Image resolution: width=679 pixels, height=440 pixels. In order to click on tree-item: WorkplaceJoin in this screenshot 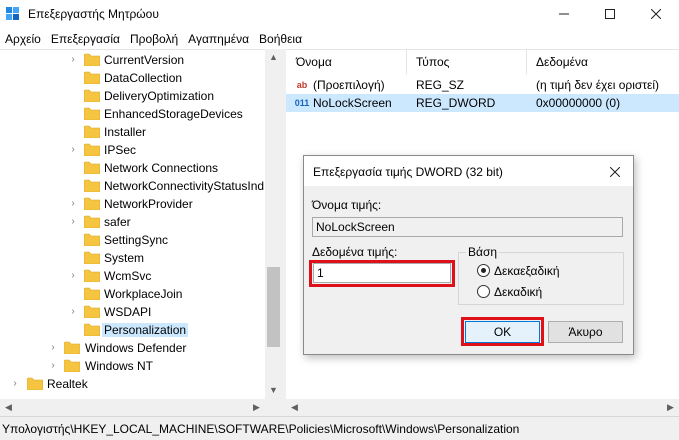, I will do `click(132, 294)`.